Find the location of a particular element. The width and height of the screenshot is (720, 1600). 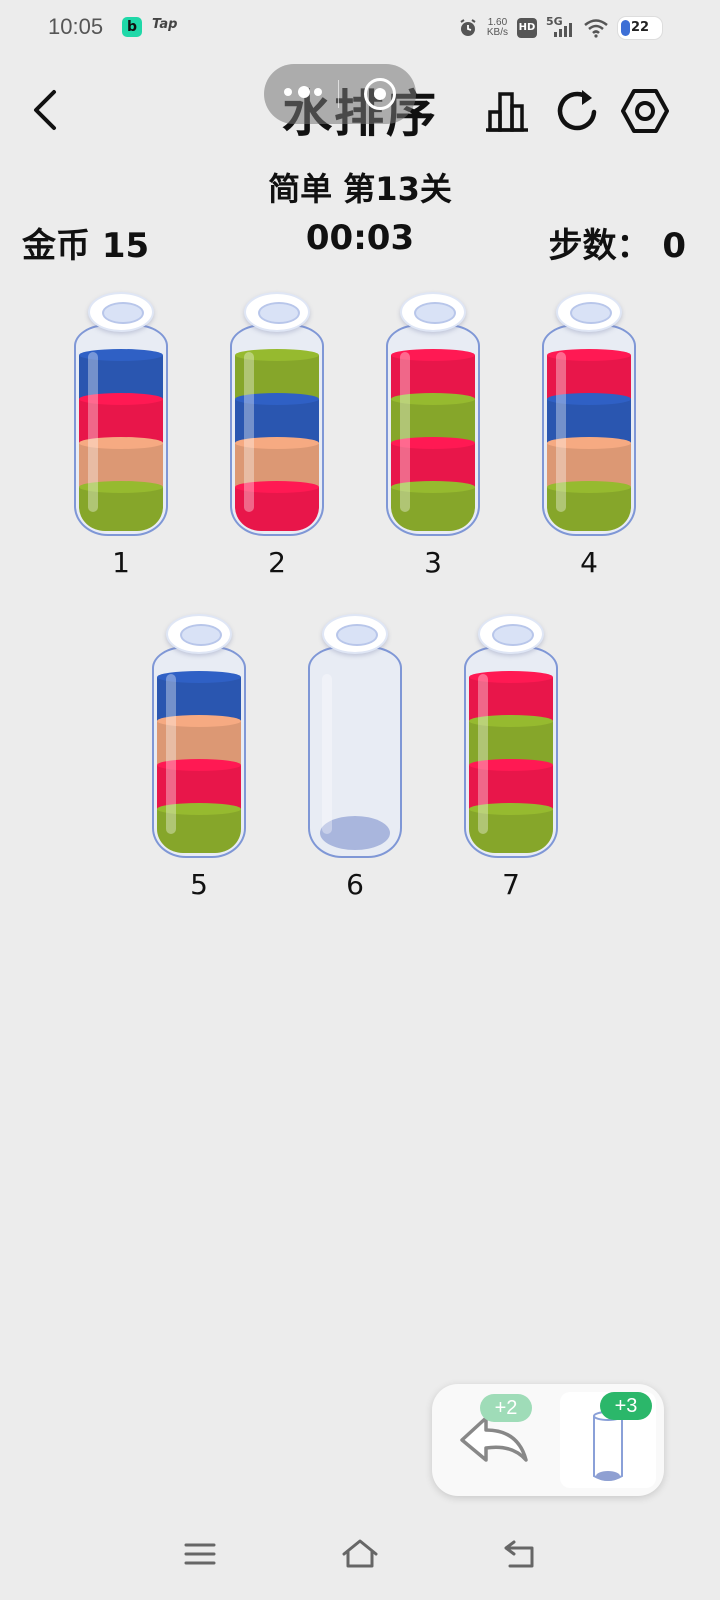

home-nav-button is located at coordinates (360, 1554).